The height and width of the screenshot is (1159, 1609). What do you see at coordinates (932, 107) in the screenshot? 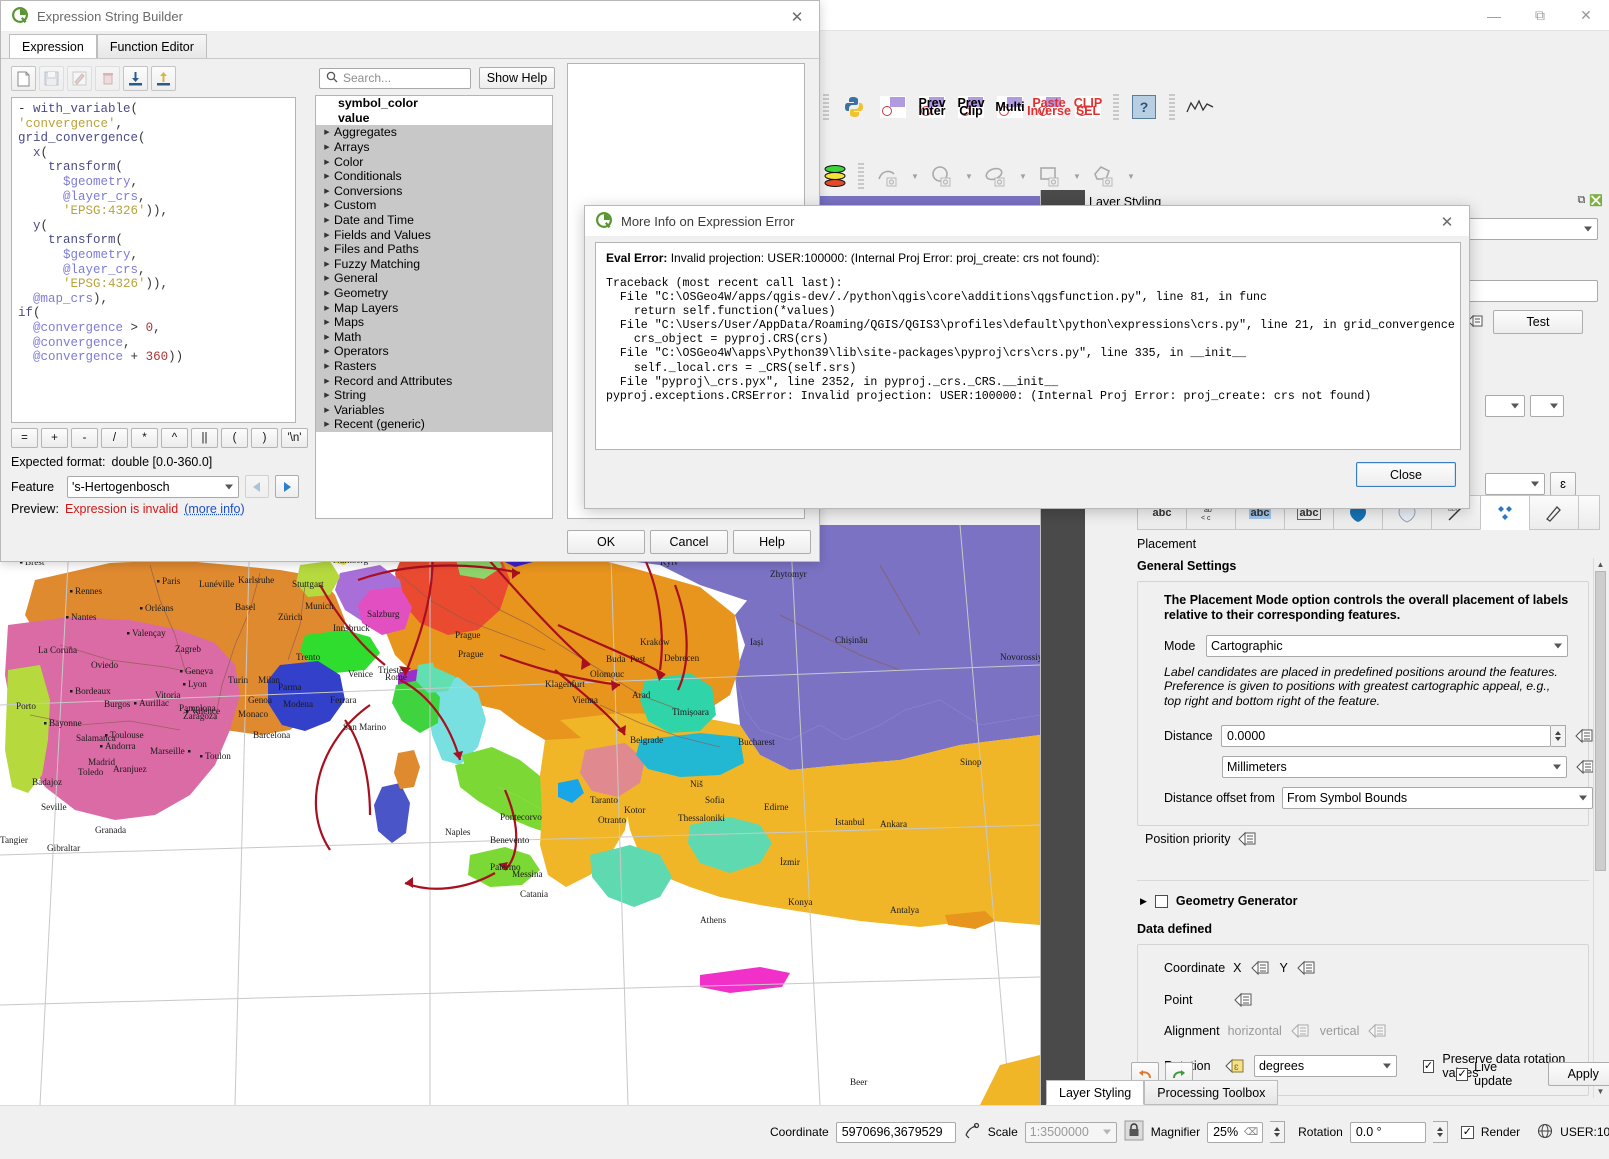
I see `prev-inter-icon: Prev Inter` at bounding box center [932, 107].